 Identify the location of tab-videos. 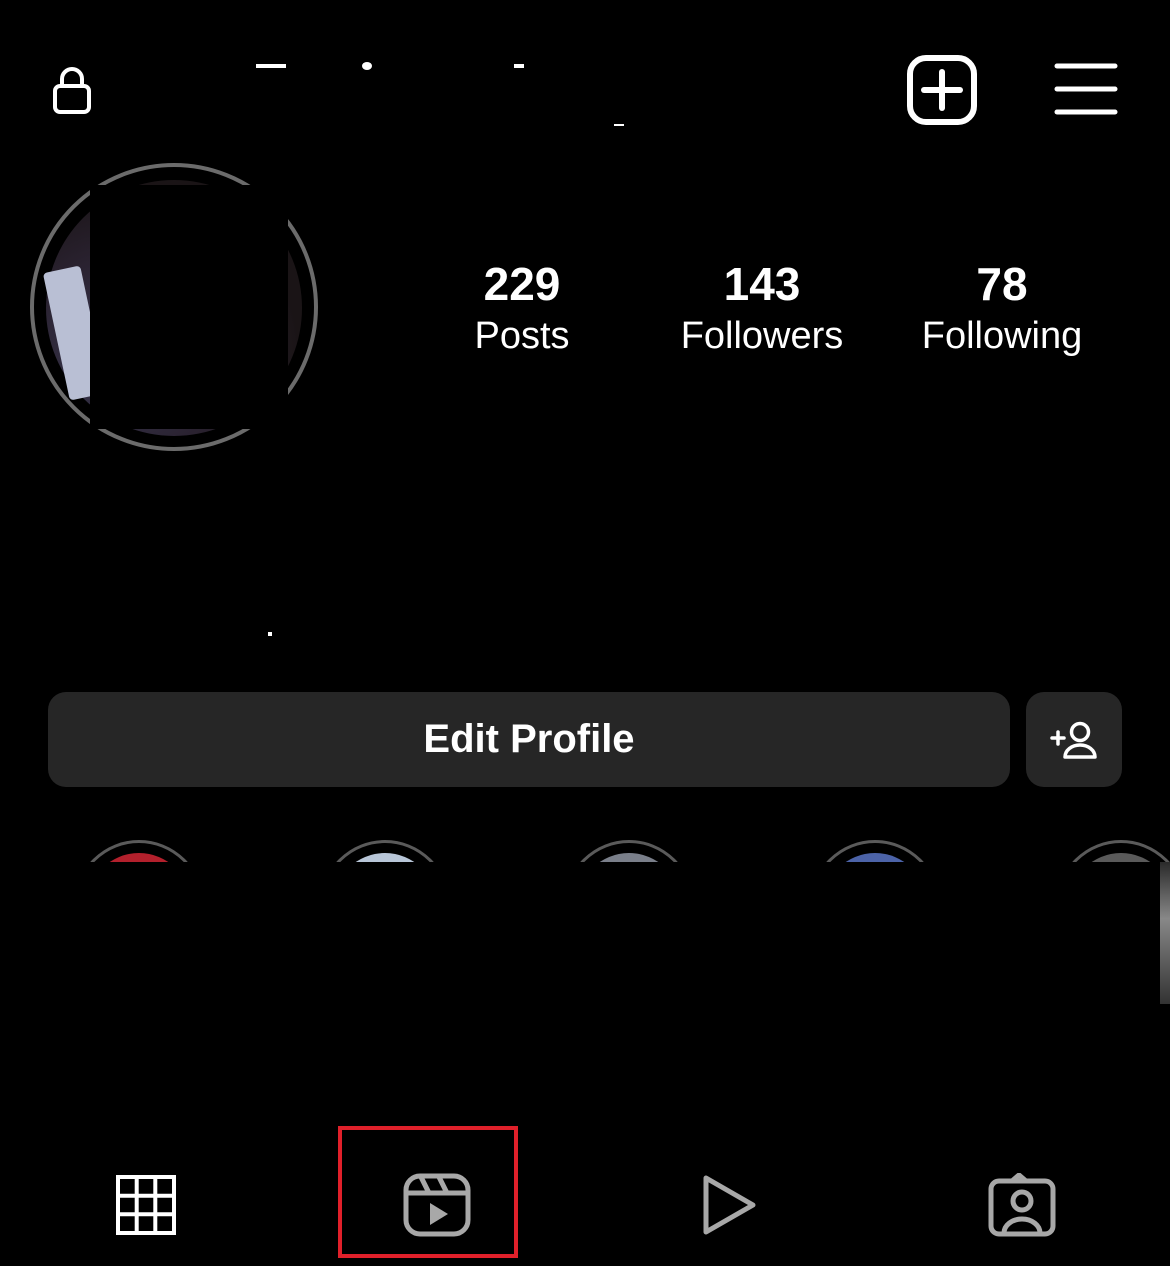
(729, 1205).